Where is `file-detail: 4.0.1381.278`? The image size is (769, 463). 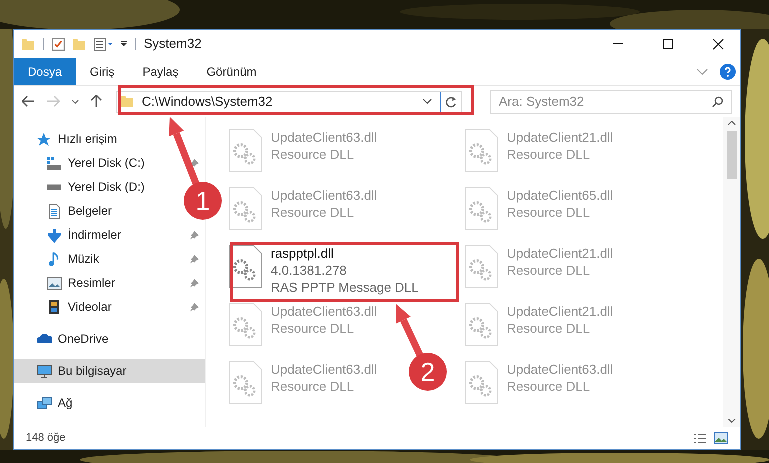
file-detail: 4.0.1381.278 is located at coordinates (309, 270).